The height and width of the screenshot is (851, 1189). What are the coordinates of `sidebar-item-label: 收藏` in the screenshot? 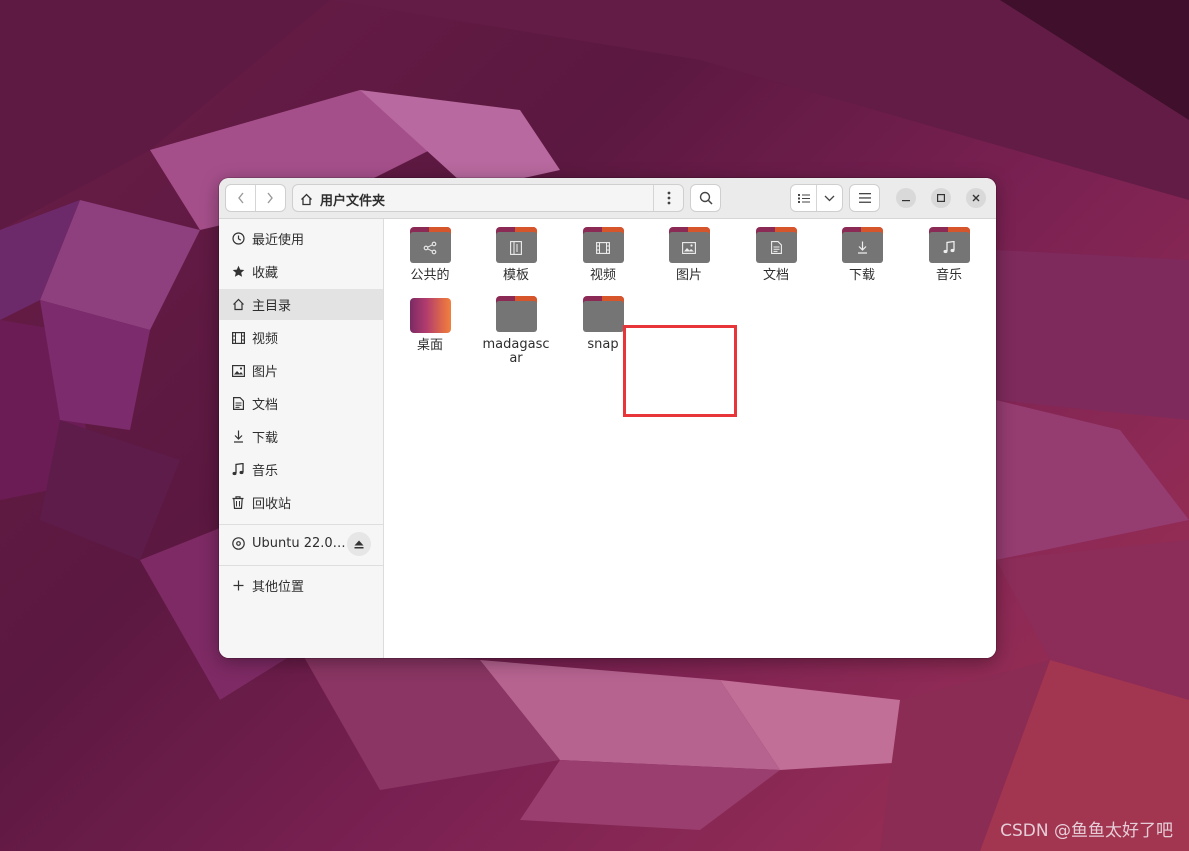 It's located at (265, 273).